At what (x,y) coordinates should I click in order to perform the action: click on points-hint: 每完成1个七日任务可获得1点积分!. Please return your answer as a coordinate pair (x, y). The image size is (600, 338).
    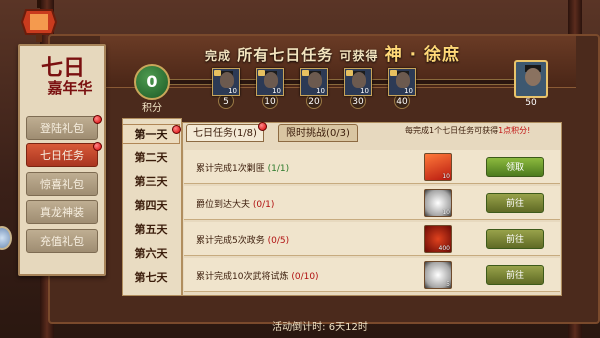
    Looking at the image, I should click on (468, 130).